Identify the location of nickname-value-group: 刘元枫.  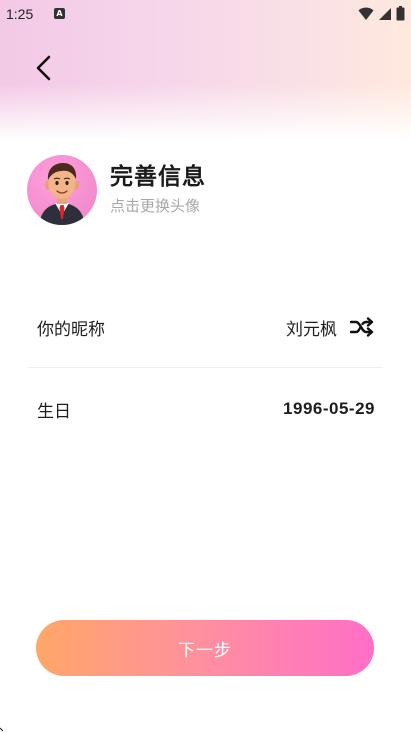
(330, 327).